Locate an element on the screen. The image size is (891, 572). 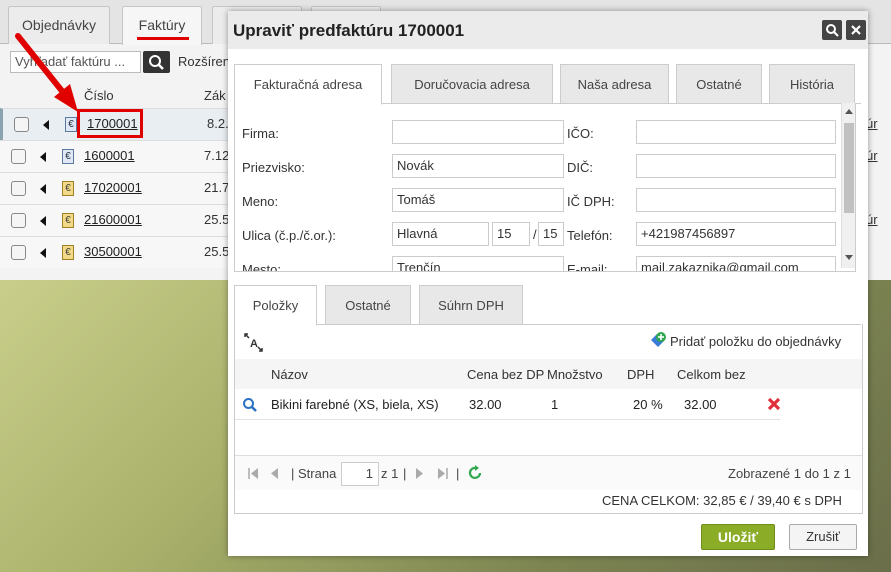
tab-ostatne-items: Ostatné is located at coordinates (368, 305).